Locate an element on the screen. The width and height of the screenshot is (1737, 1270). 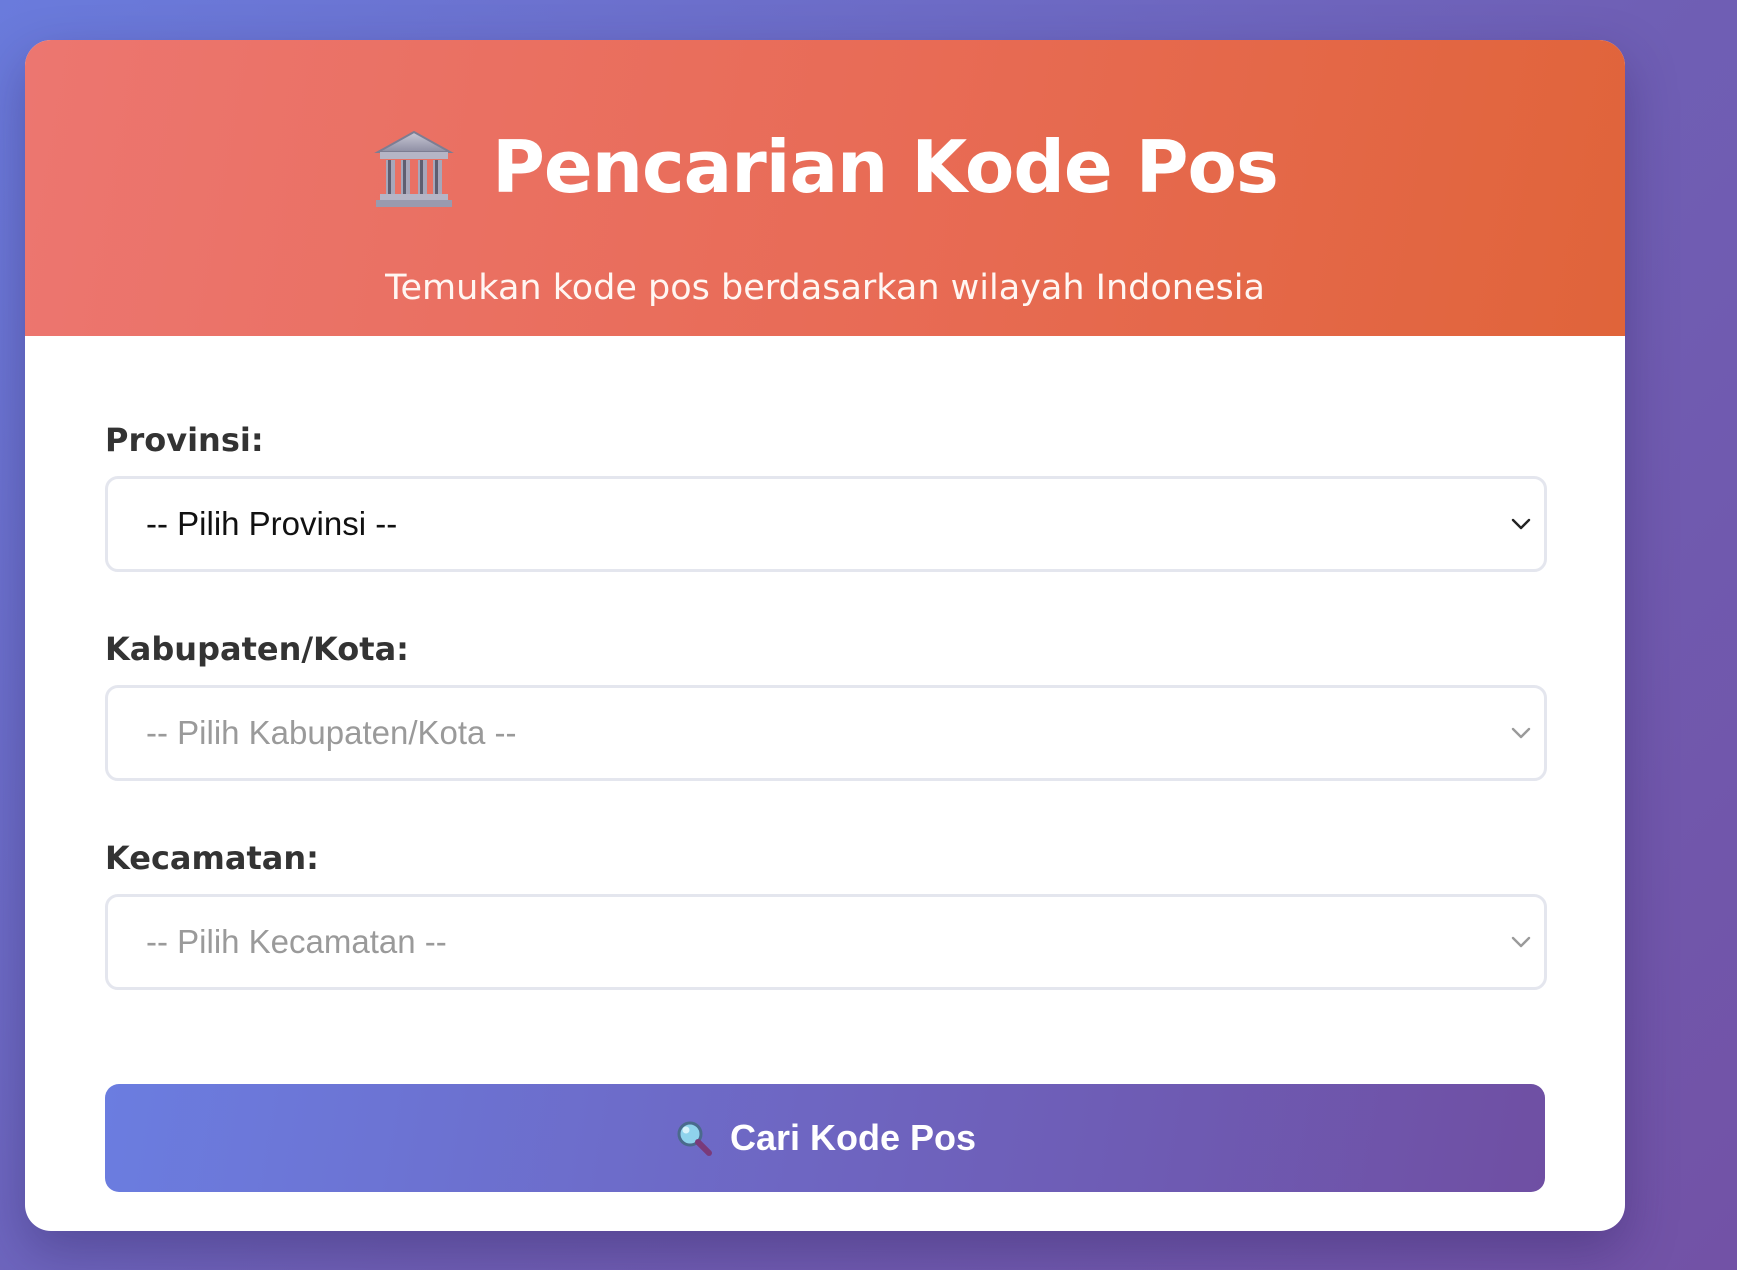
search-postal-code-button: Cari Kode Pos is located at coordinates (825, 1138).